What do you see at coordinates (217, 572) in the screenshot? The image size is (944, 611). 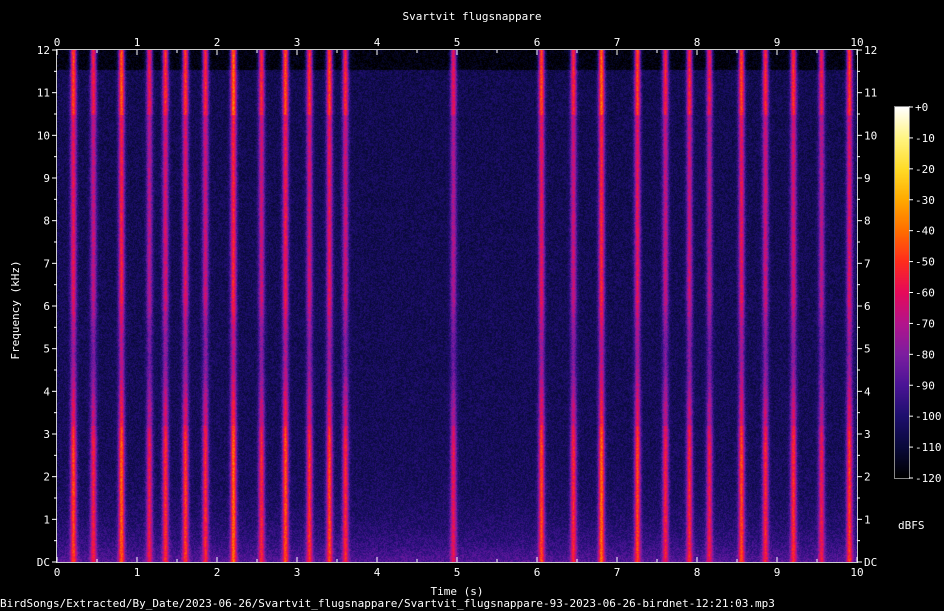 I see `x-tick-label-bottom: 2` at bounding box center [217, 572].